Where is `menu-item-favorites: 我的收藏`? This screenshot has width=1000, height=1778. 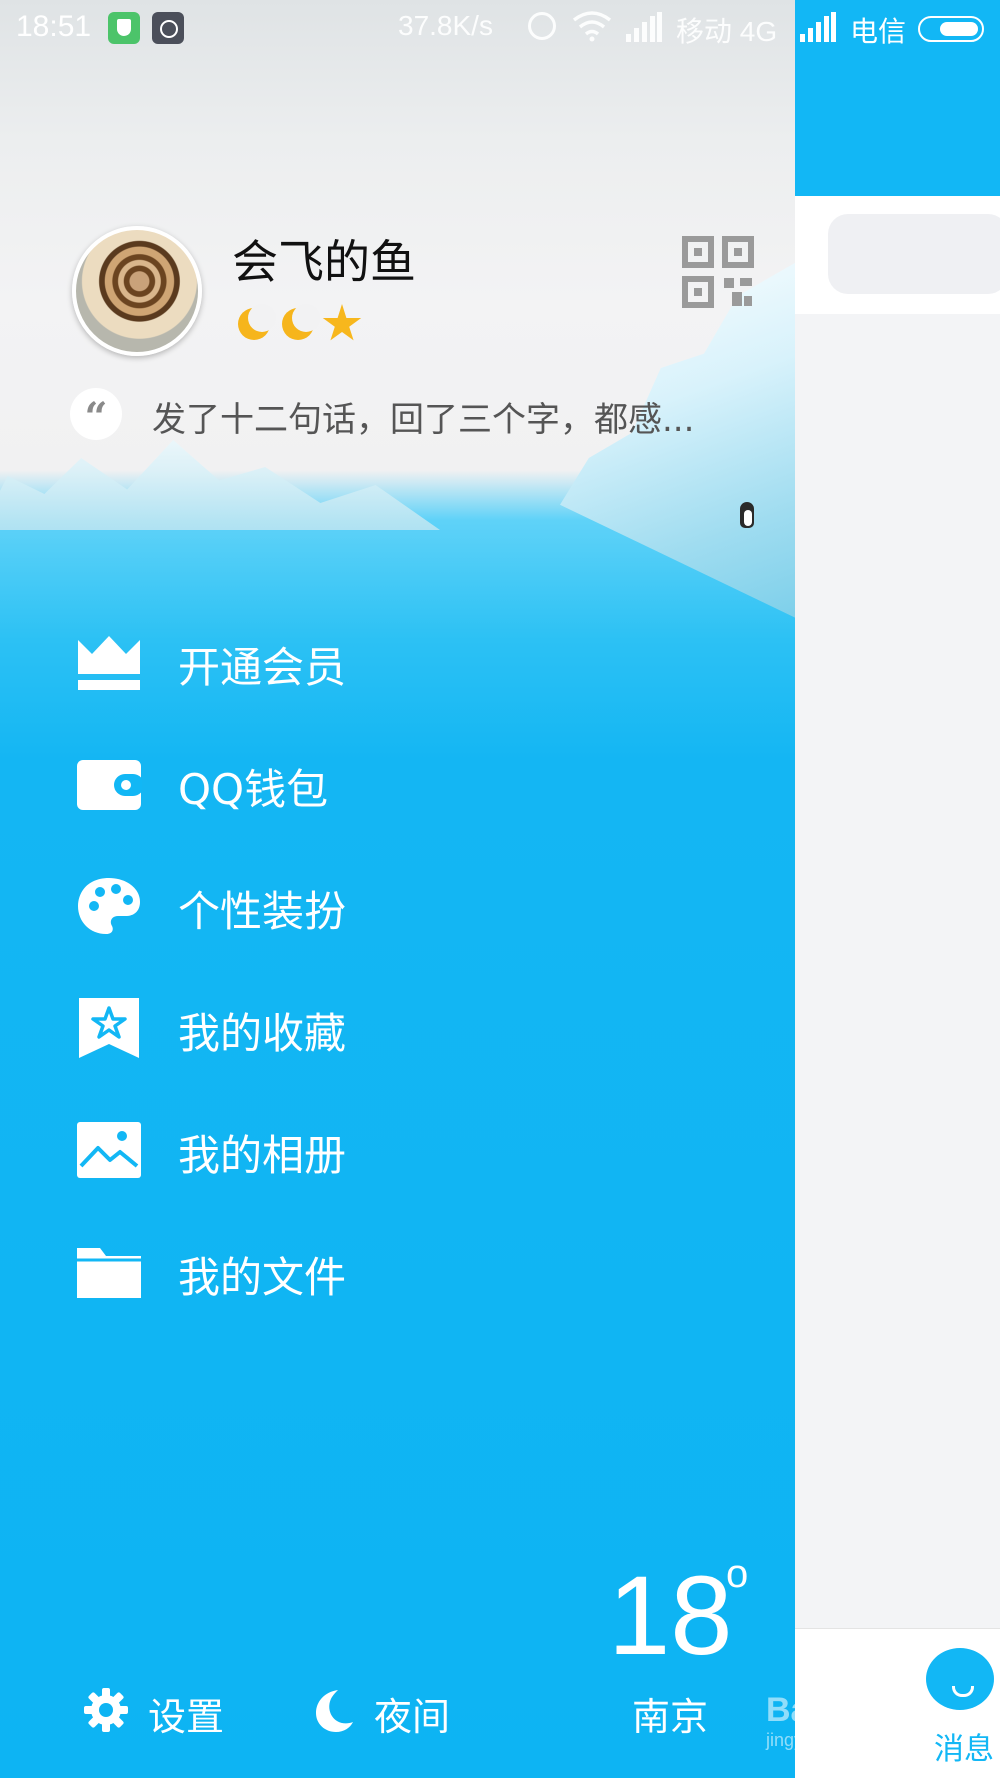 menu-item-favorites: 我的收藏 is located at coordinates (397, 1028).